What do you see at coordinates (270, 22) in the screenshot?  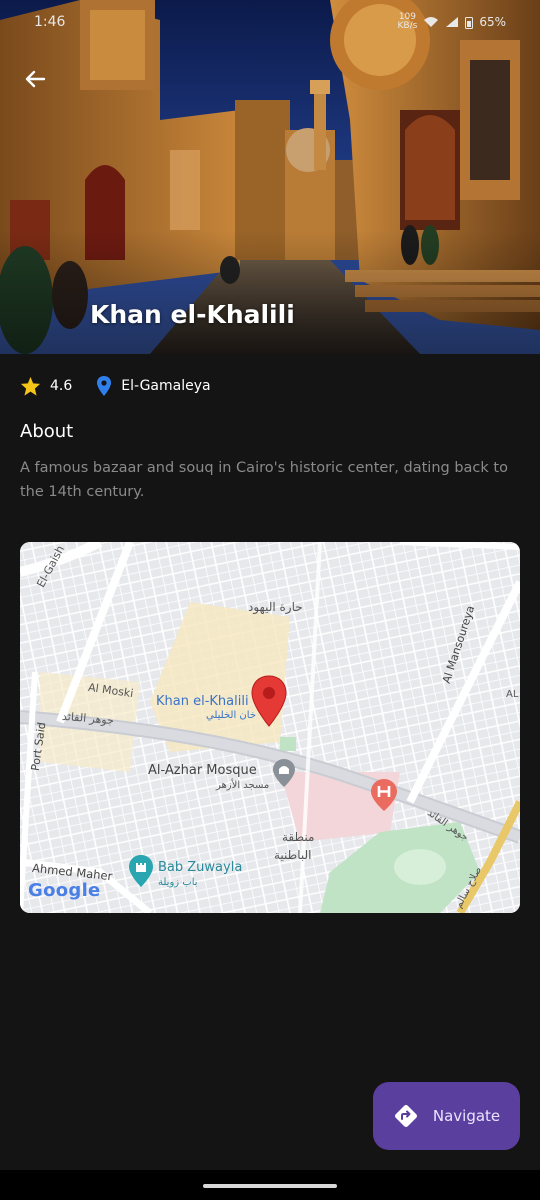 I see `status-bar: 1:46 109 KB/s 65%` at bounding box center [270, 22].